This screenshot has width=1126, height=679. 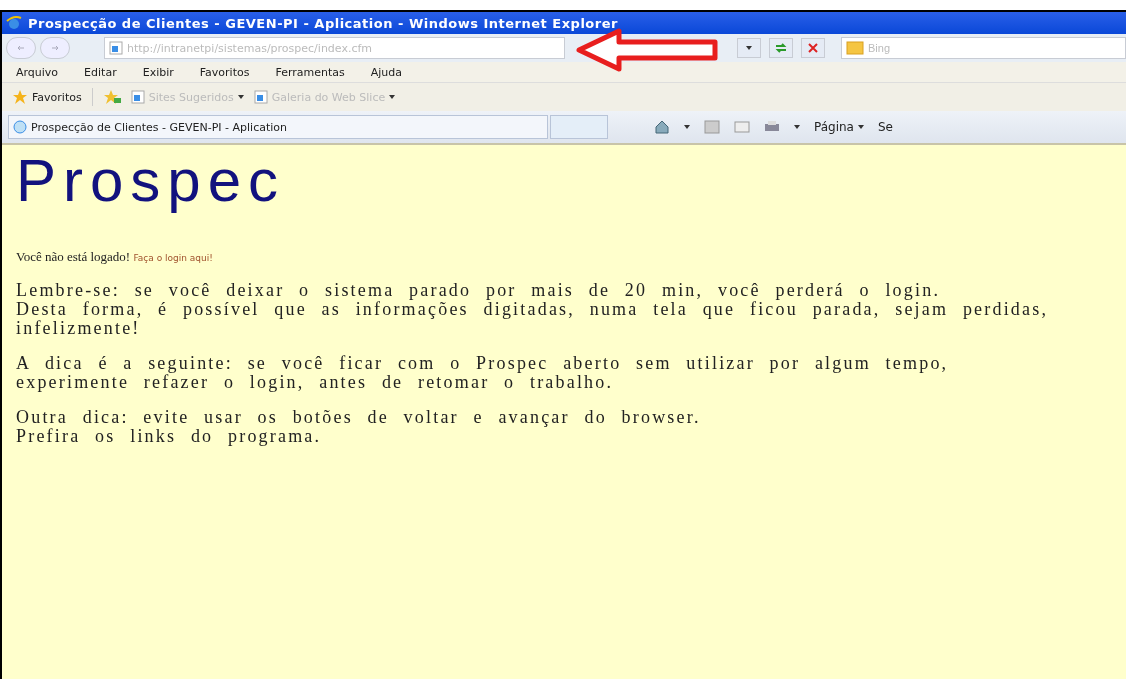 What do you see at coordinates (37, 72) in the screenshot?
I see `menu-item: Arquivo` at bounding box center [37, 72].